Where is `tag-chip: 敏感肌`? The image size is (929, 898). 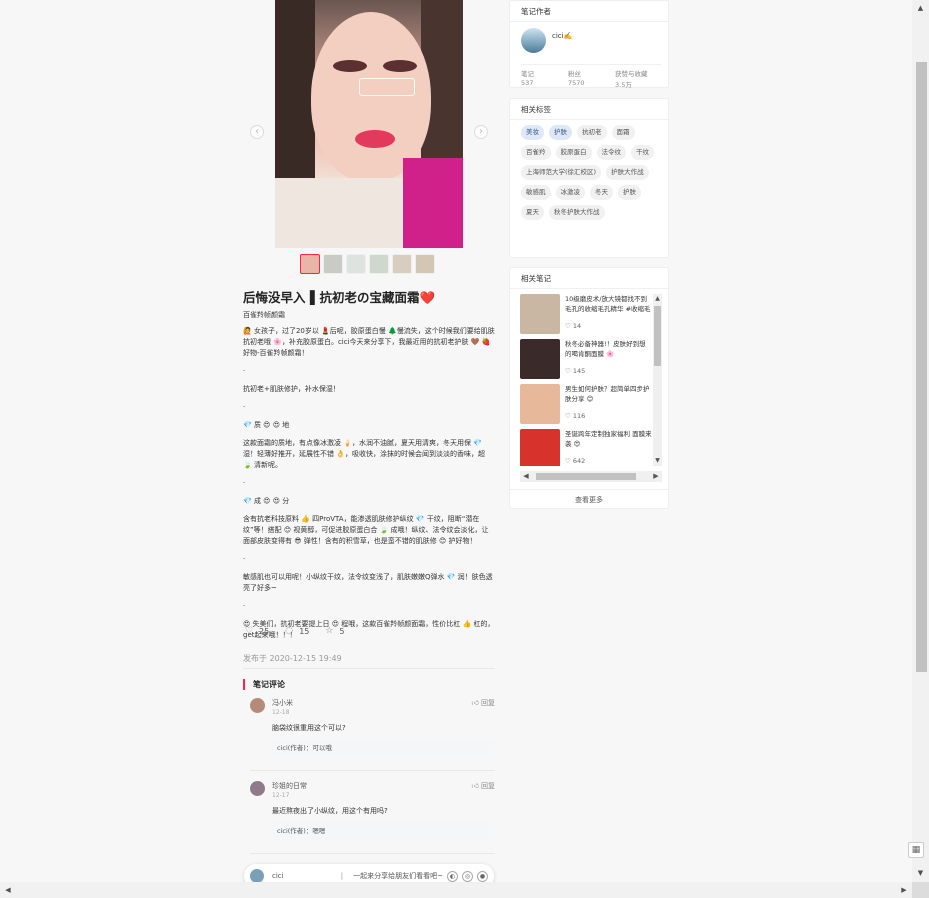
tag-chip: 敏感肌 is located at coordinates (536, 192).